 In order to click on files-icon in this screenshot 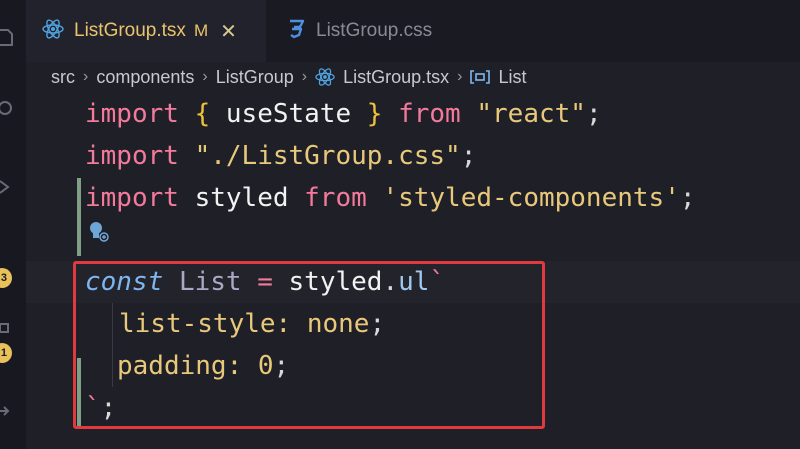, I will do `click(7, 37)`.